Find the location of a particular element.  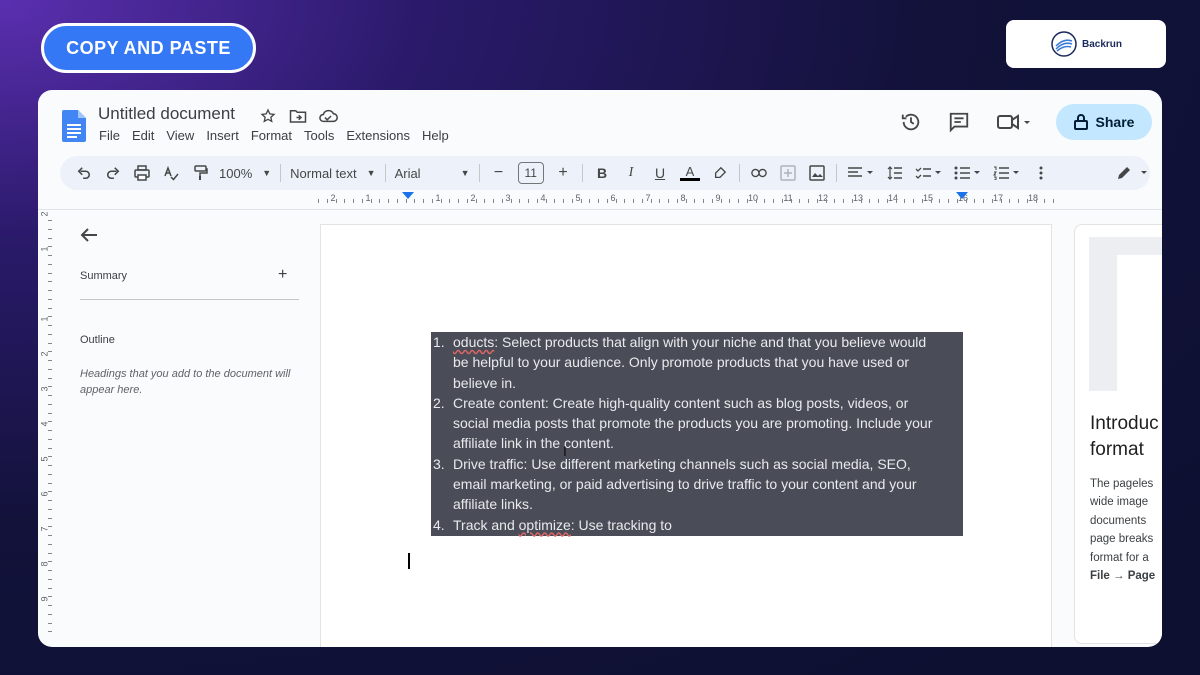

misspelled-word: oducts is located at coordinates (473, 342).